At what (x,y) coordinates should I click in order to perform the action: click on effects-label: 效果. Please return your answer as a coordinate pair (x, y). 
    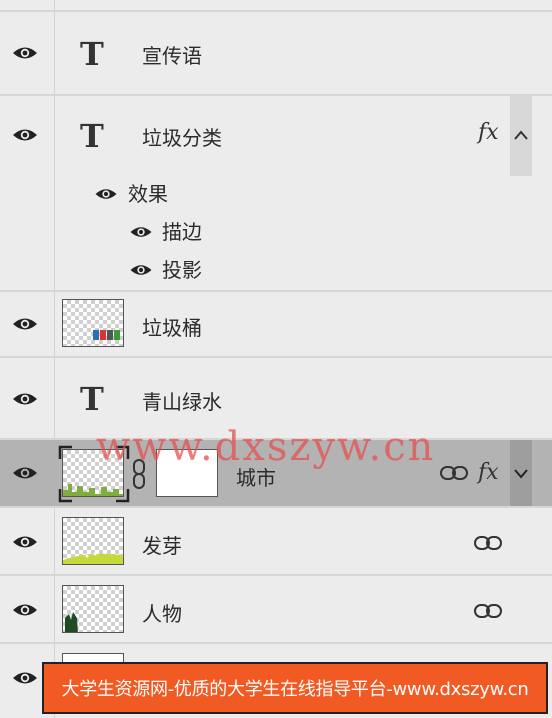
    Looking at the image, I should click on (148, 194).